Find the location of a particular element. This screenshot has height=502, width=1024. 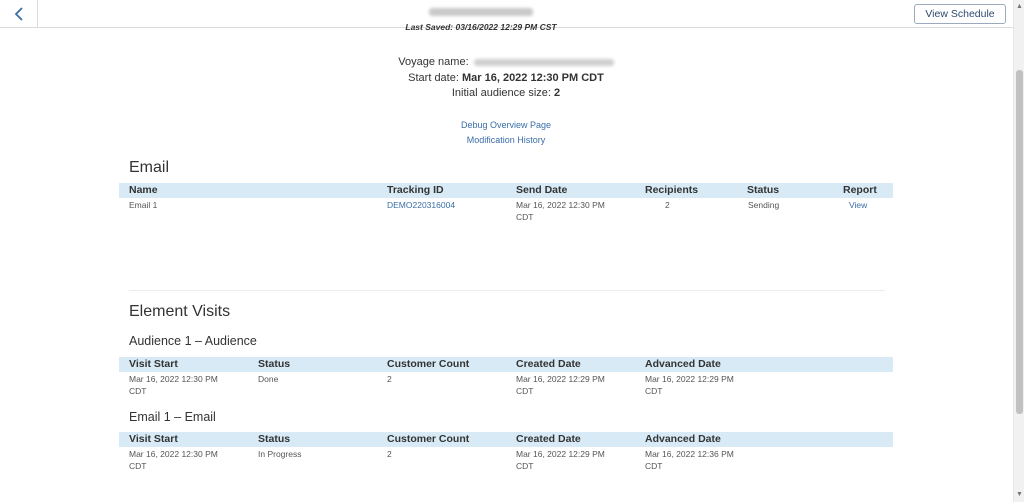

advanced-date-cell: Mar 16, 2022 12:29 PM CDT is located at coordinates (695, 385).